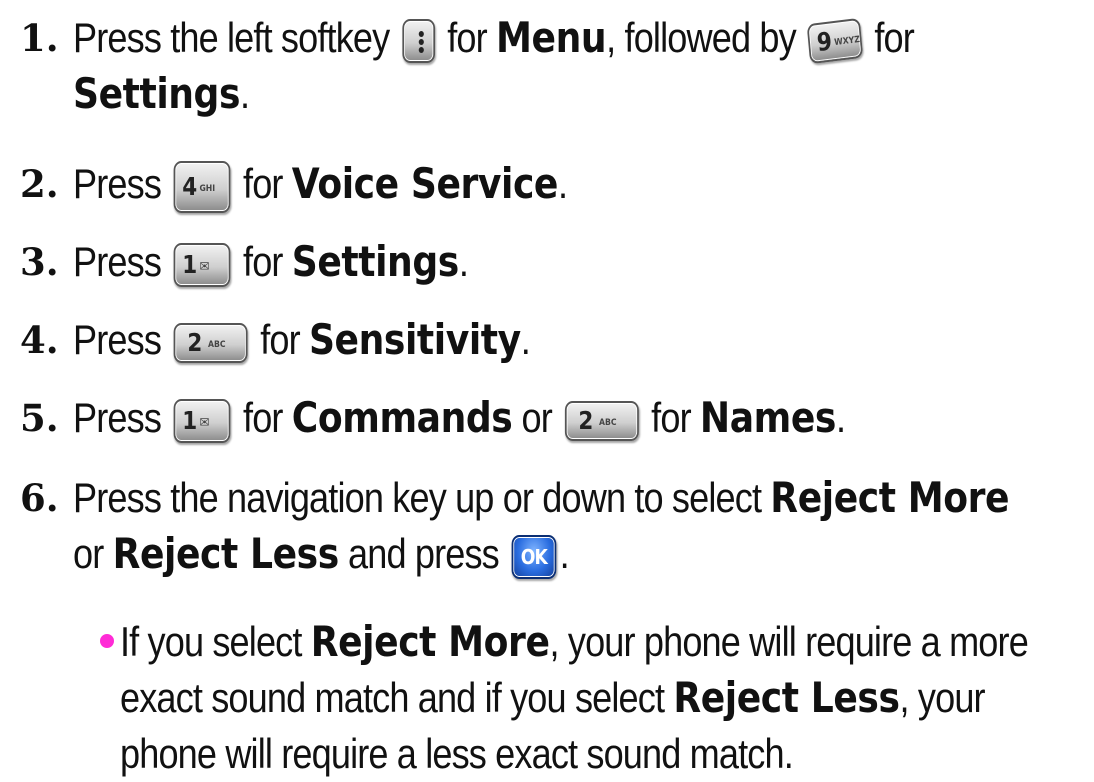  Describe the element at coordinates (202, 186) in the screenshot. I see `key-4-icon: 4 GHI` at that location.